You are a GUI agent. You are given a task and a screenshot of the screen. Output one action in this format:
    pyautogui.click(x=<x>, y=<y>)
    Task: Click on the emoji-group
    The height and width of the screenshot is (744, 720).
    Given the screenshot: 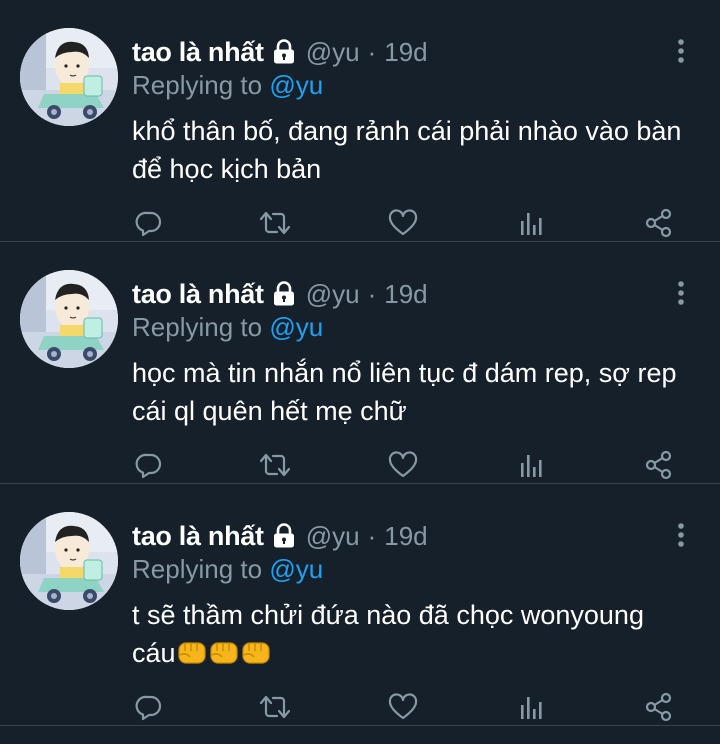 What is the action you would take?
    pyautogui.click(x=224, y=653)
    